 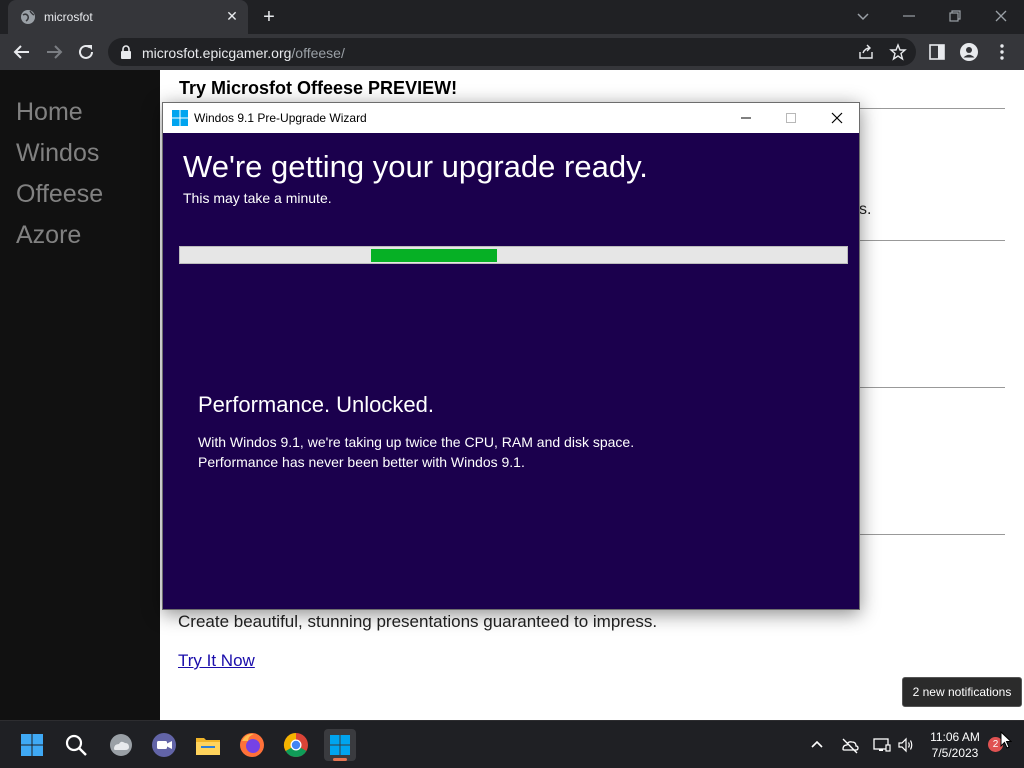 I want to click on url-path: /offeese/, so click(x=318, y=53).